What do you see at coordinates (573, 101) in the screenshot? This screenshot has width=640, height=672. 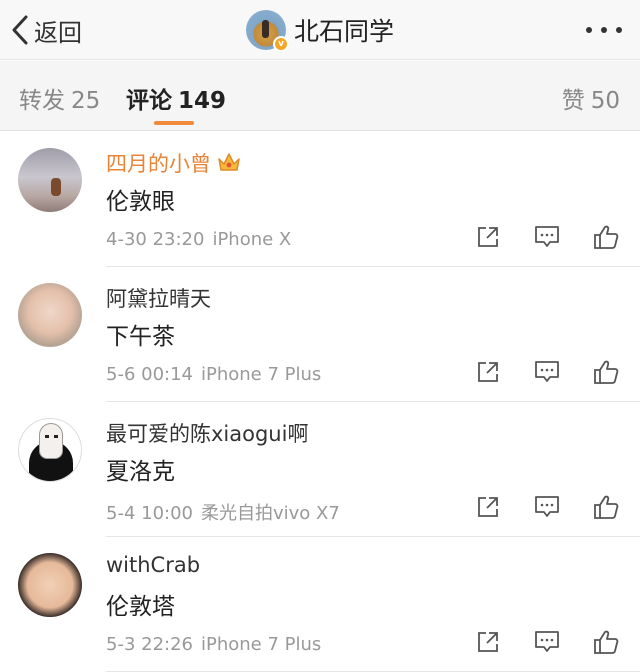 I see `tab-label: 赞` at bounding box center [573, 101].